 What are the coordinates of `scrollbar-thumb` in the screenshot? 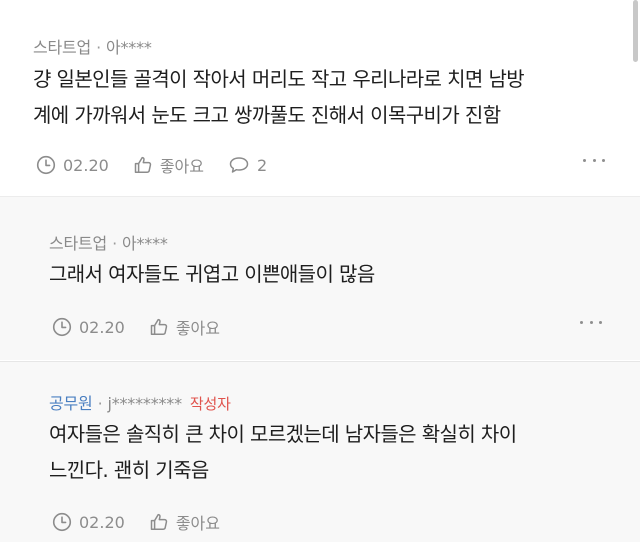 It's located at (635, 31).